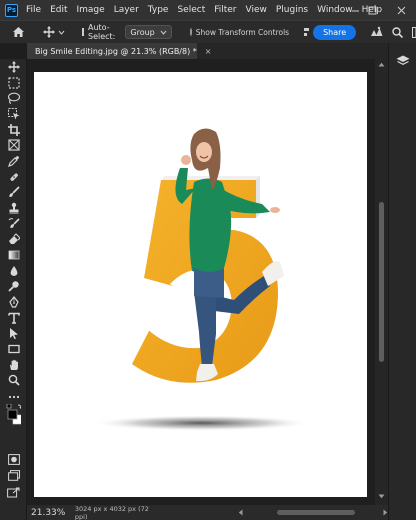 The image size is (416, 520). What do you see at coordinates (50, 513) in the screenshot?
I see `zoom-level-field: 21.33%` at bounding box center [50, 513].